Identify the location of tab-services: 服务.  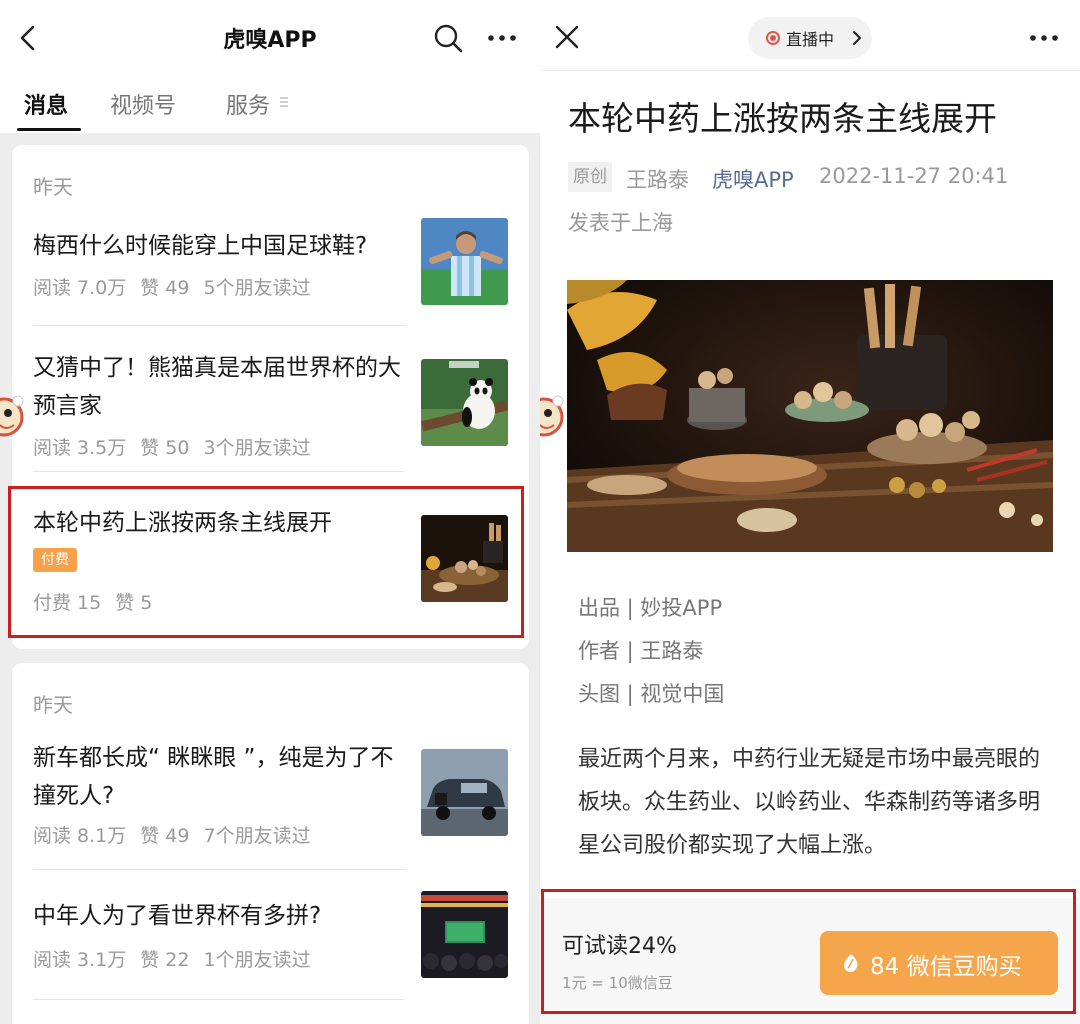
(248, 104).